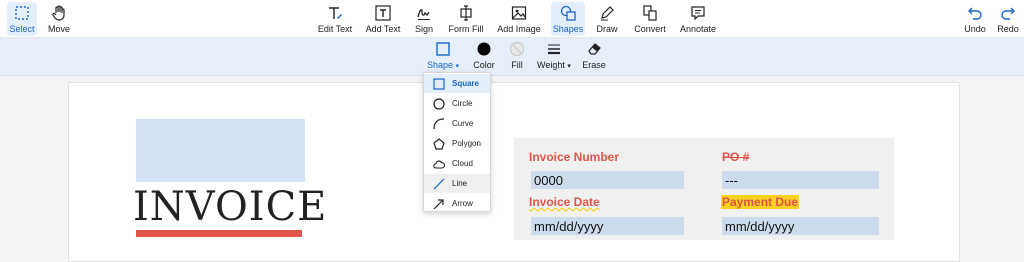  Describe the element at coordinates (568, 13) in the screenshot. I see `shapes-icon` at that location.